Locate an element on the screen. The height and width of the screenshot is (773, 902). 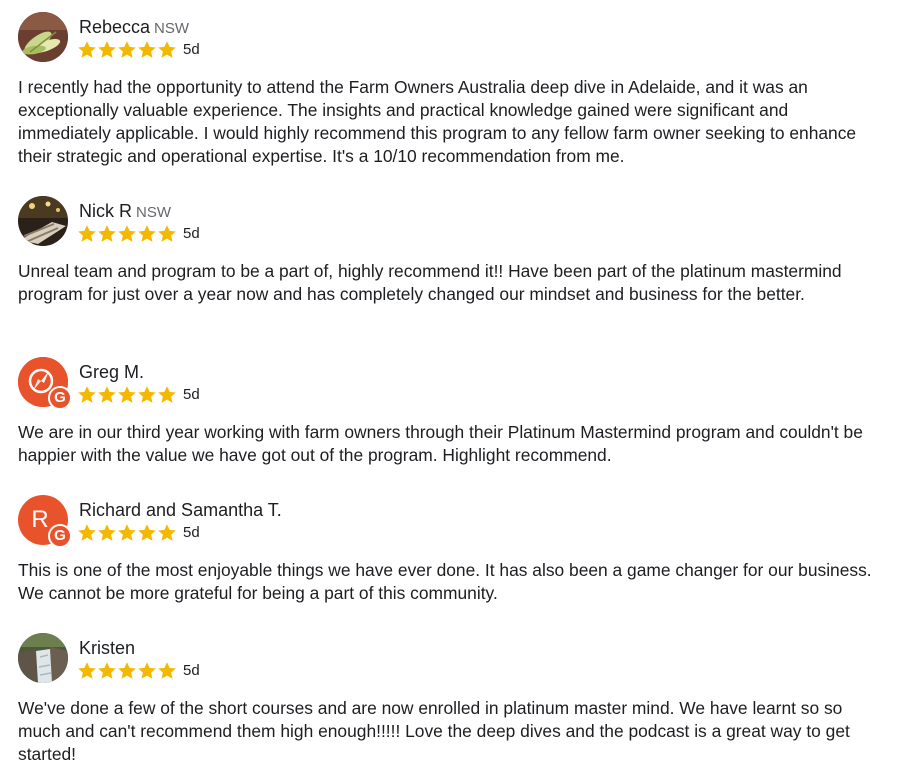
reviewer-name: Nick R is located at coordinates (105, 211).